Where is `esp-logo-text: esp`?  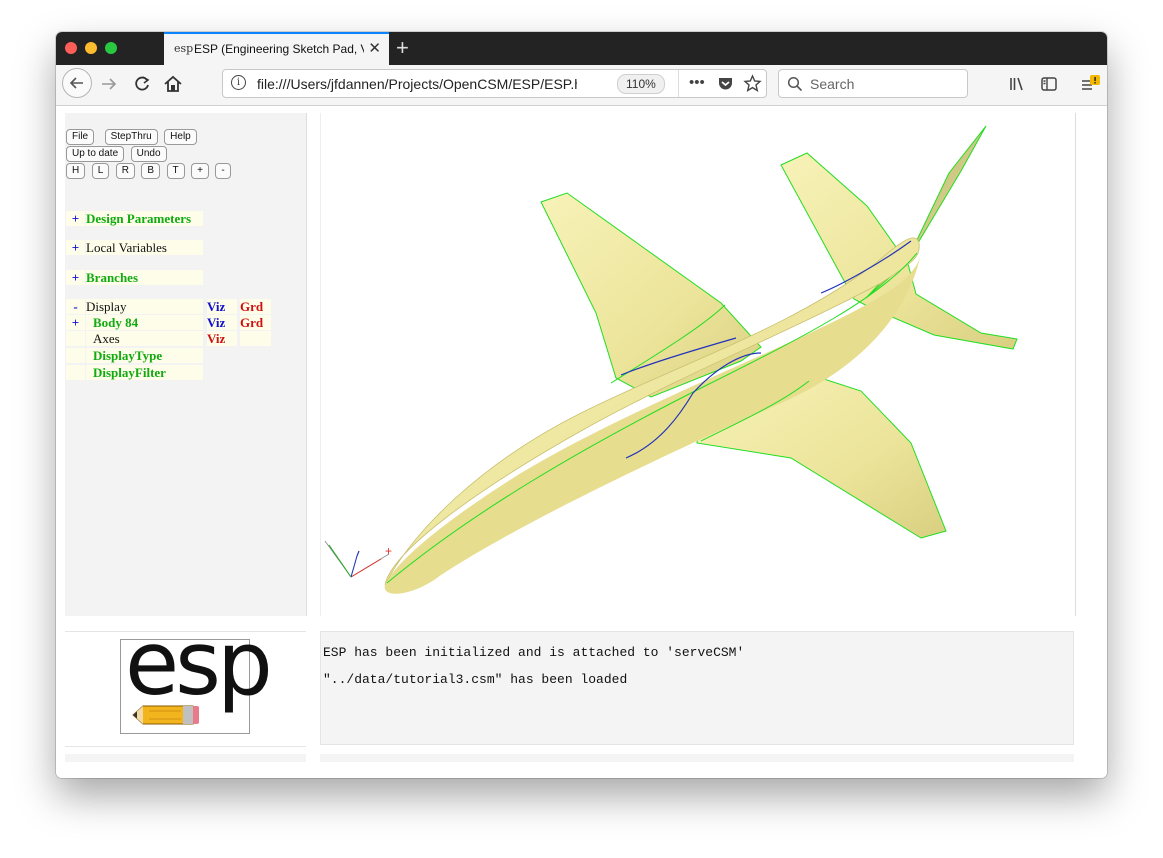 esp-logo-text: esp is located at coordinates (199, 663).